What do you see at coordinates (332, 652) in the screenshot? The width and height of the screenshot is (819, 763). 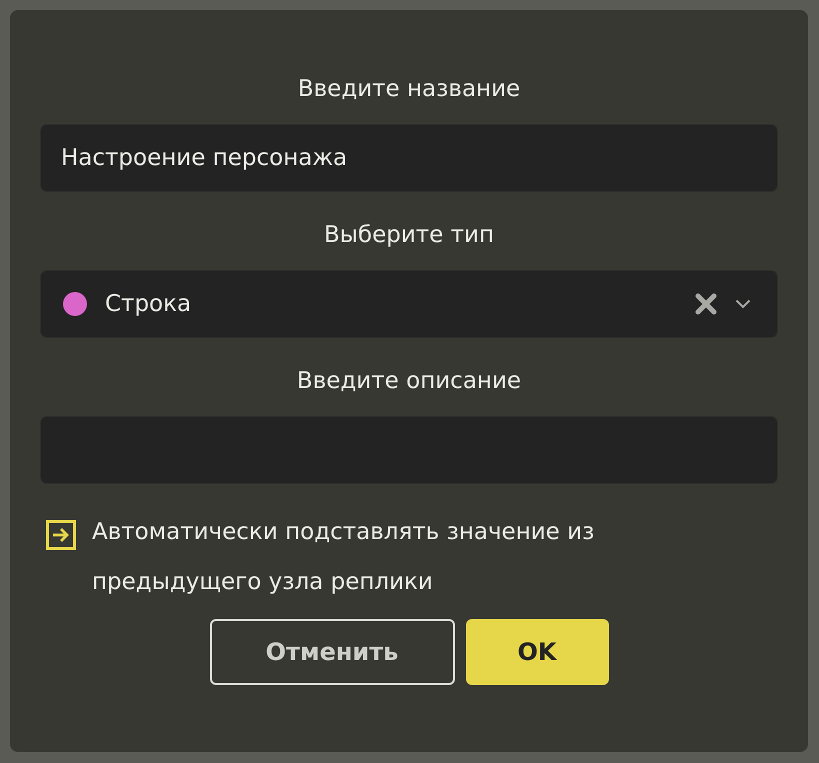 I see `cancel-button: Отменить` at bounding box center [332, 652].